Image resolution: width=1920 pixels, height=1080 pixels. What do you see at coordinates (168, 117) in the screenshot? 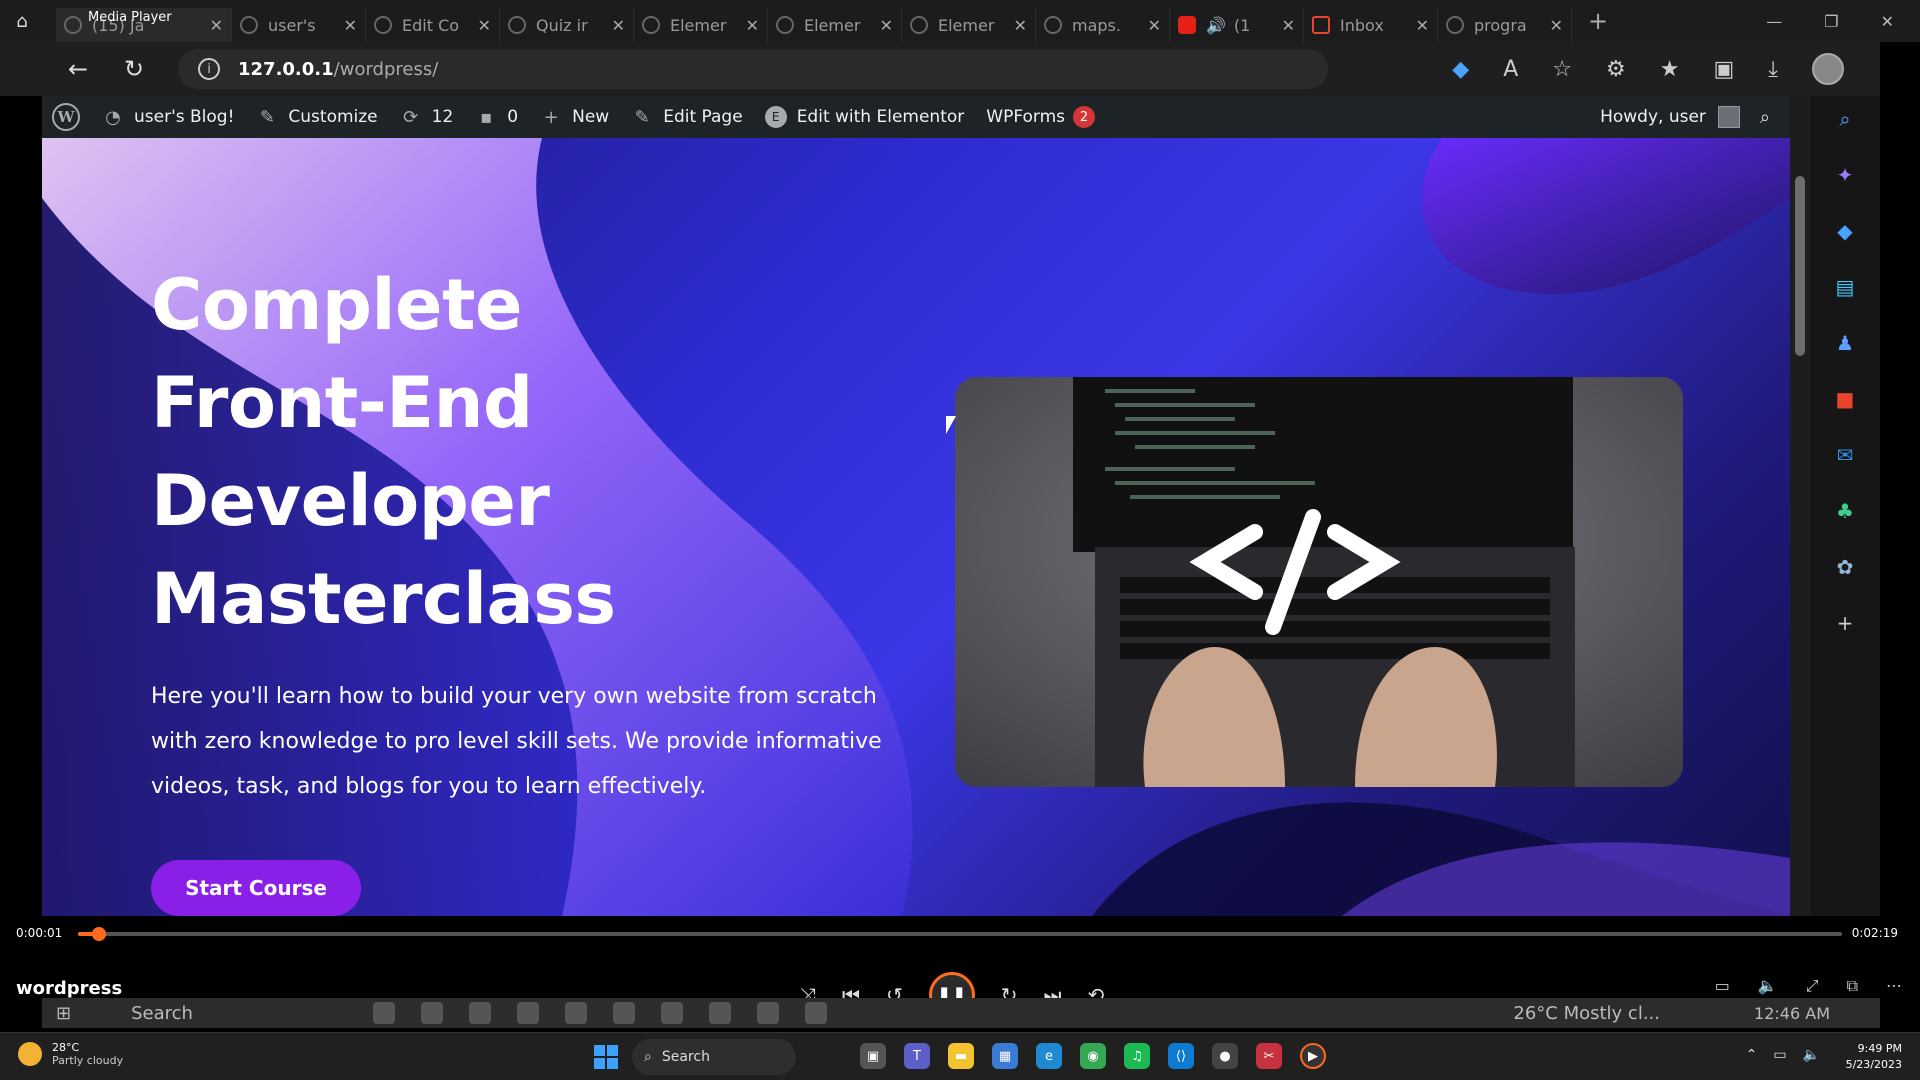
I see `admin-site-name: ◔ user's Blog!` at bounding box center [168, 117].